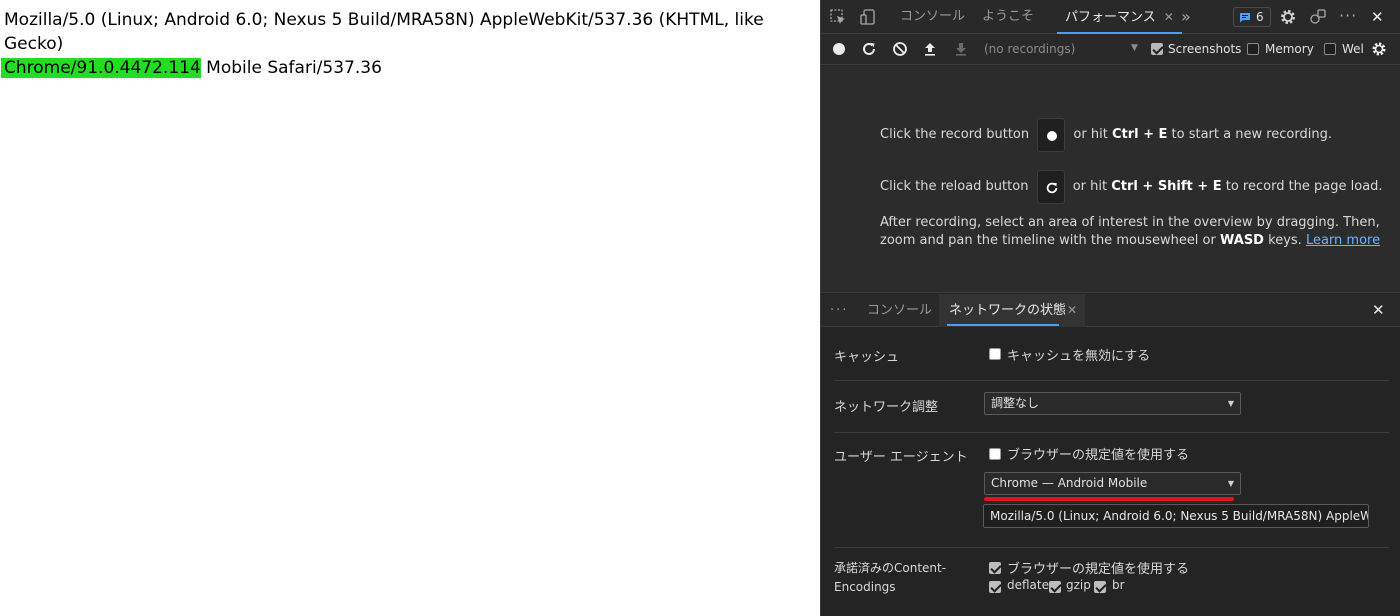 The width and height of the screenshot is (1400, 616). What do you see at coordinates (1008, 310) in the screenshot?
I see `drawer-tab-network-conditions-label: ネットワークの状態` at bounding box center [1008, 310].